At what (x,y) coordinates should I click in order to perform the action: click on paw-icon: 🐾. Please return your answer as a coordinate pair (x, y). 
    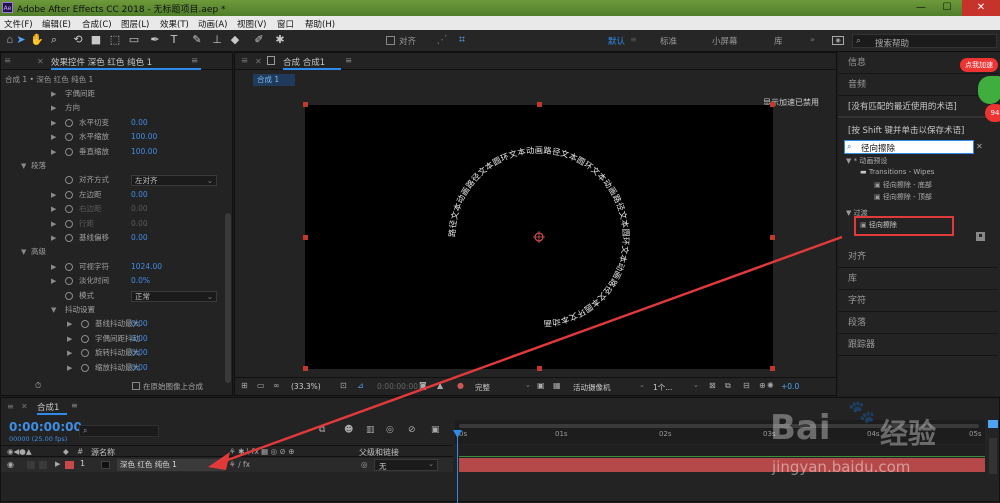
    Looking at the image, I should click on (862, 412).